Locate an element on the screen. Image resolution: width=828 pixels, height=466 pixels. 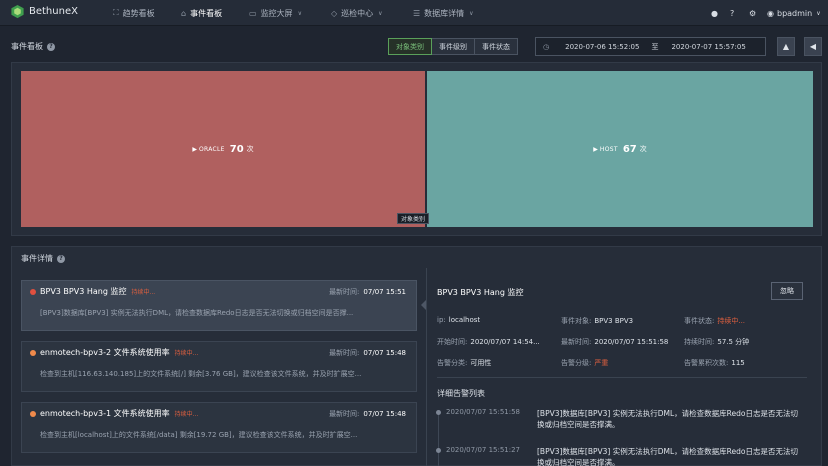
field-value: BPV3 BPV3 is located at coordinates (614, 321).